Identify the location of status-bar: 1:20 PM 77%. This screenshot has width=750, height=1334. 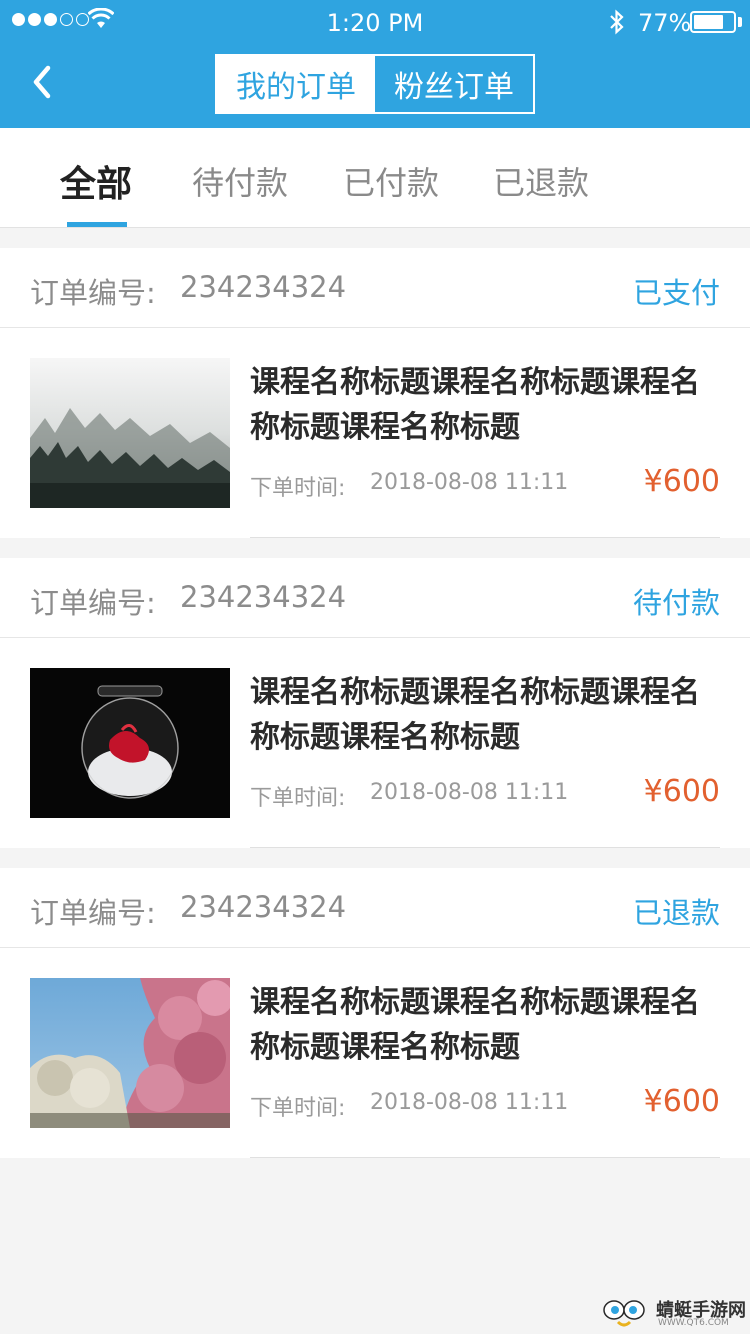
(375, 22).